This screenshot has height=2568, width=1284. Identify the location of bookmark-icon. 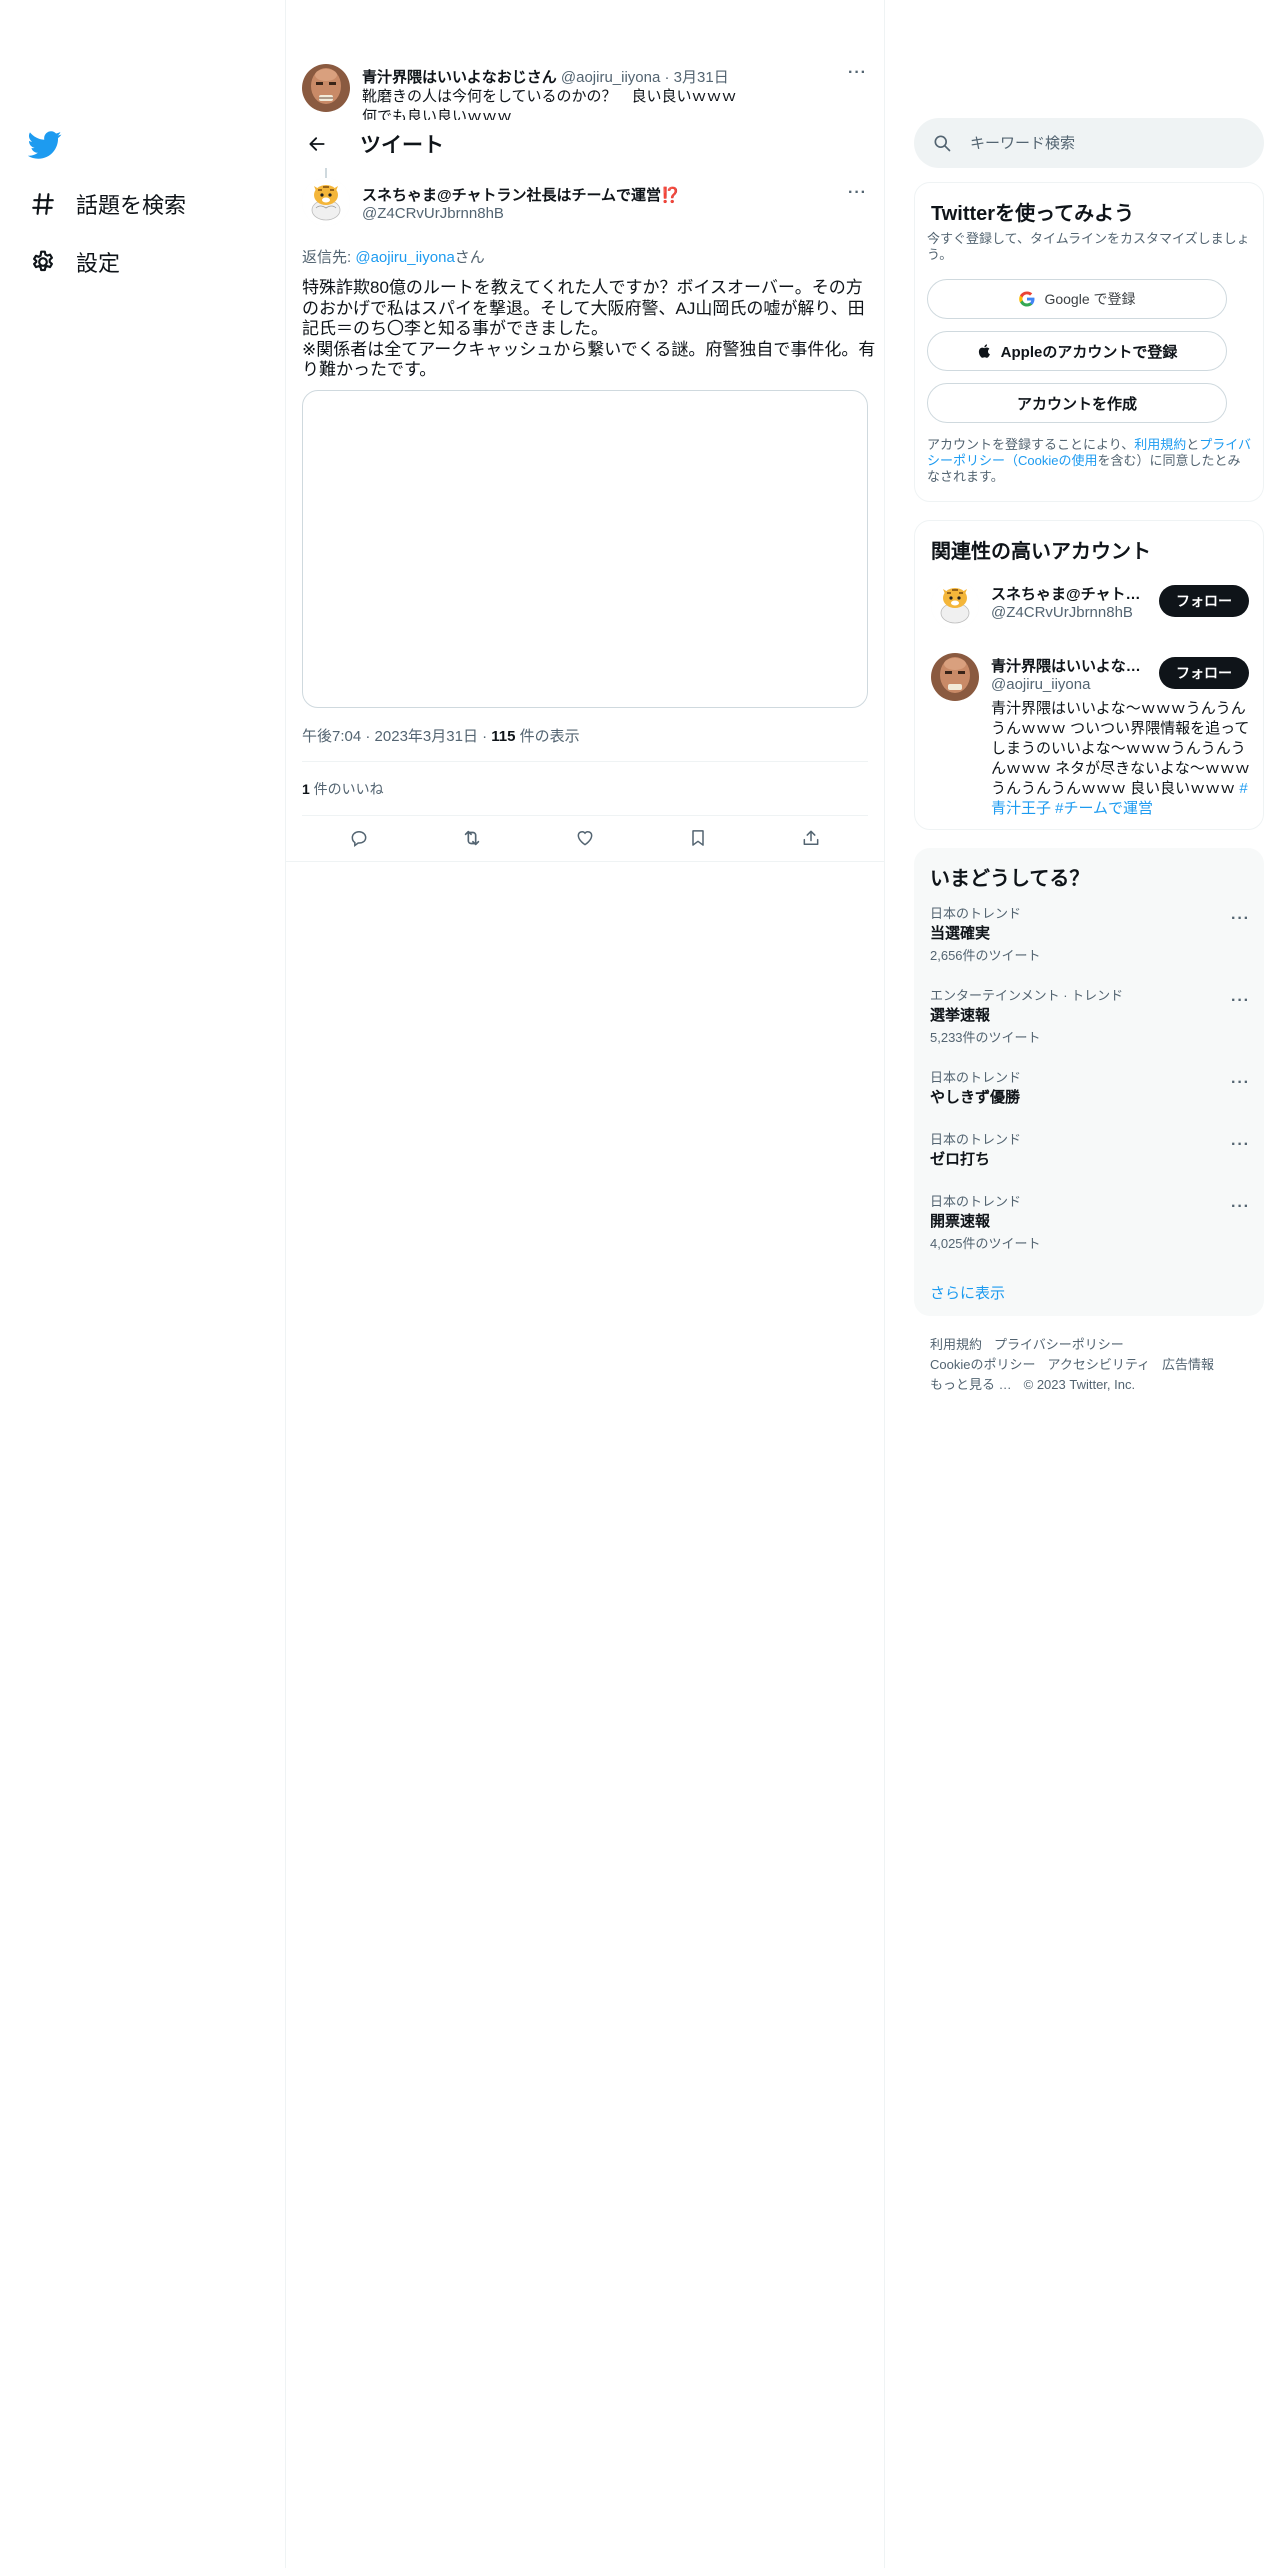
(698, 838).